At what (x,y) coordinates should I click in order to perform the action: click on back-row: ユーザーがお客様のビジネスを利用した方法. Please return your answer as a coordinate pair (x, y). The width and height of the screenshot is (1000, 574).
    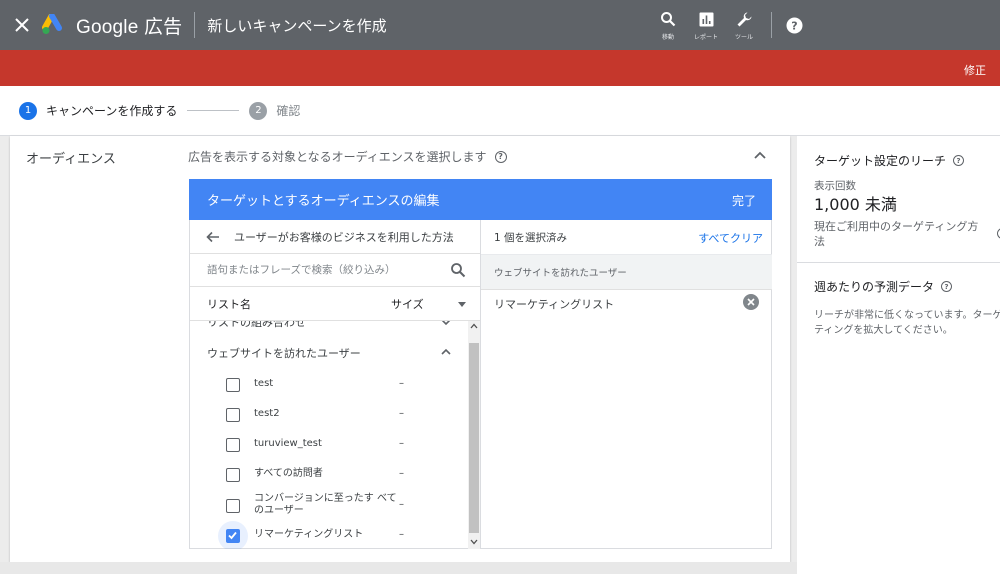
    Looking at the image, I should click on (335, 237).